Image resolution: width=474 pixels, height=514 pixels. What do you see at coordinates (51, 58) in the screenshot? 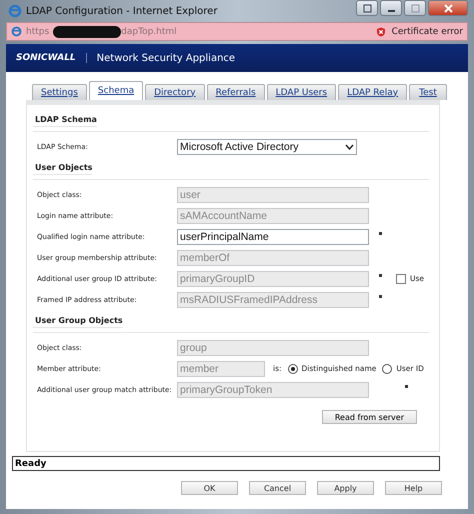
I see `brand-logo: SONICWALL` at bounding box center [51, 58].